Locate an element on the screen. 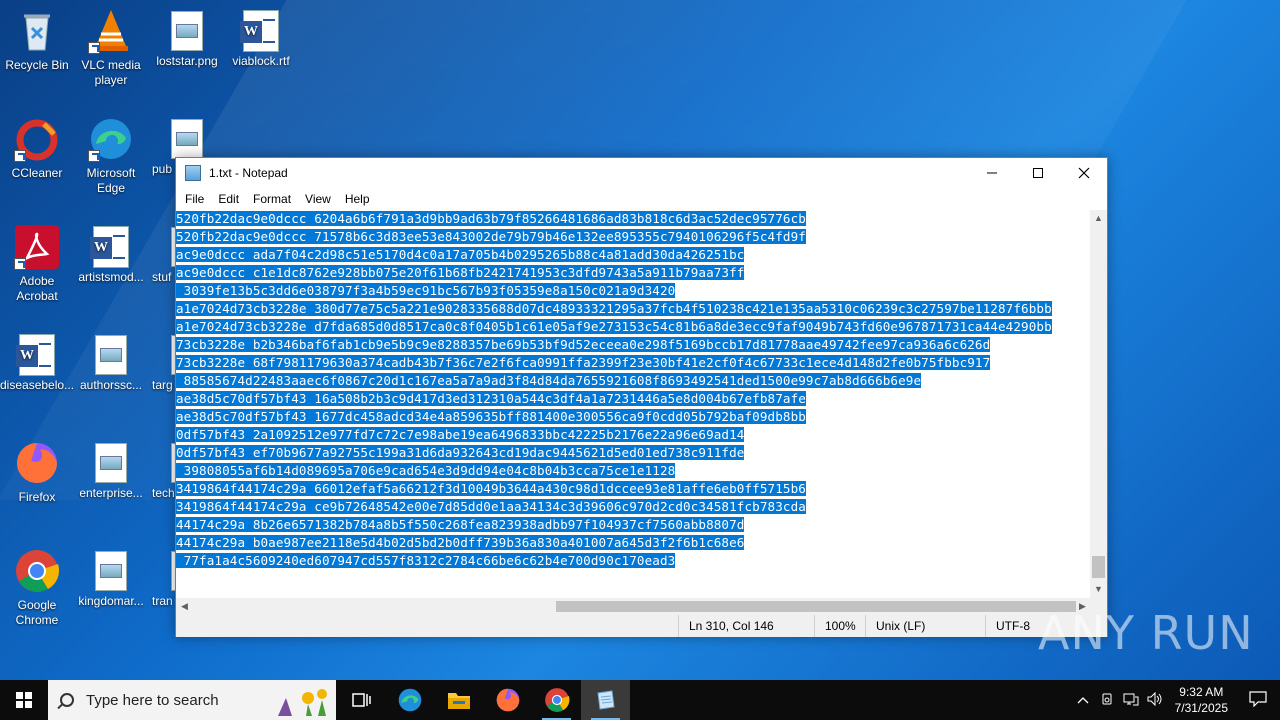 The image size is (1280, 720). firefox-shortcut: Firefox is located at coordinates (37, 472).